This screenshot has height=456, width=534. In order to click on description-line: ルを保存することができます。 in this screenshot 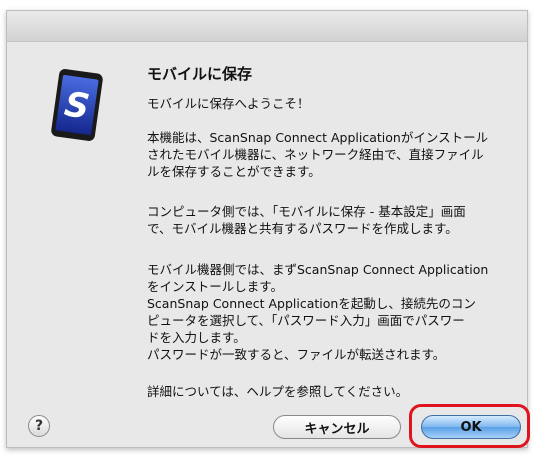, I will do `click(234, 171)`.